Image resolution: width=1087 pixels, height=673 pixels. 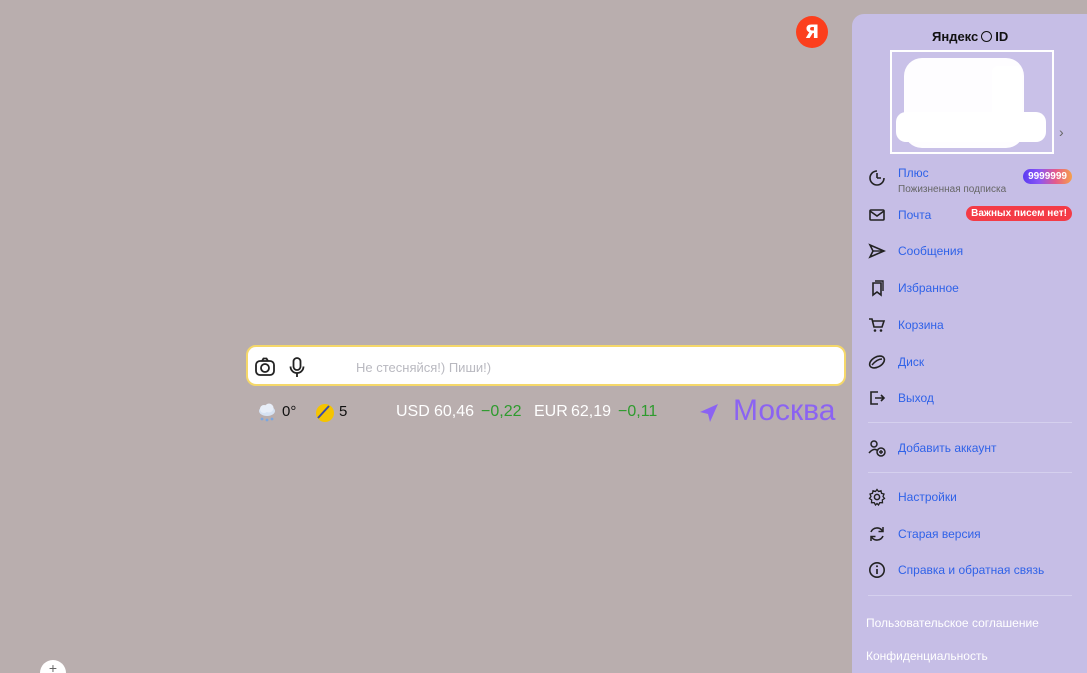 I want to click on plus-points-badge: 9999999, so click(x=1047, y=176).